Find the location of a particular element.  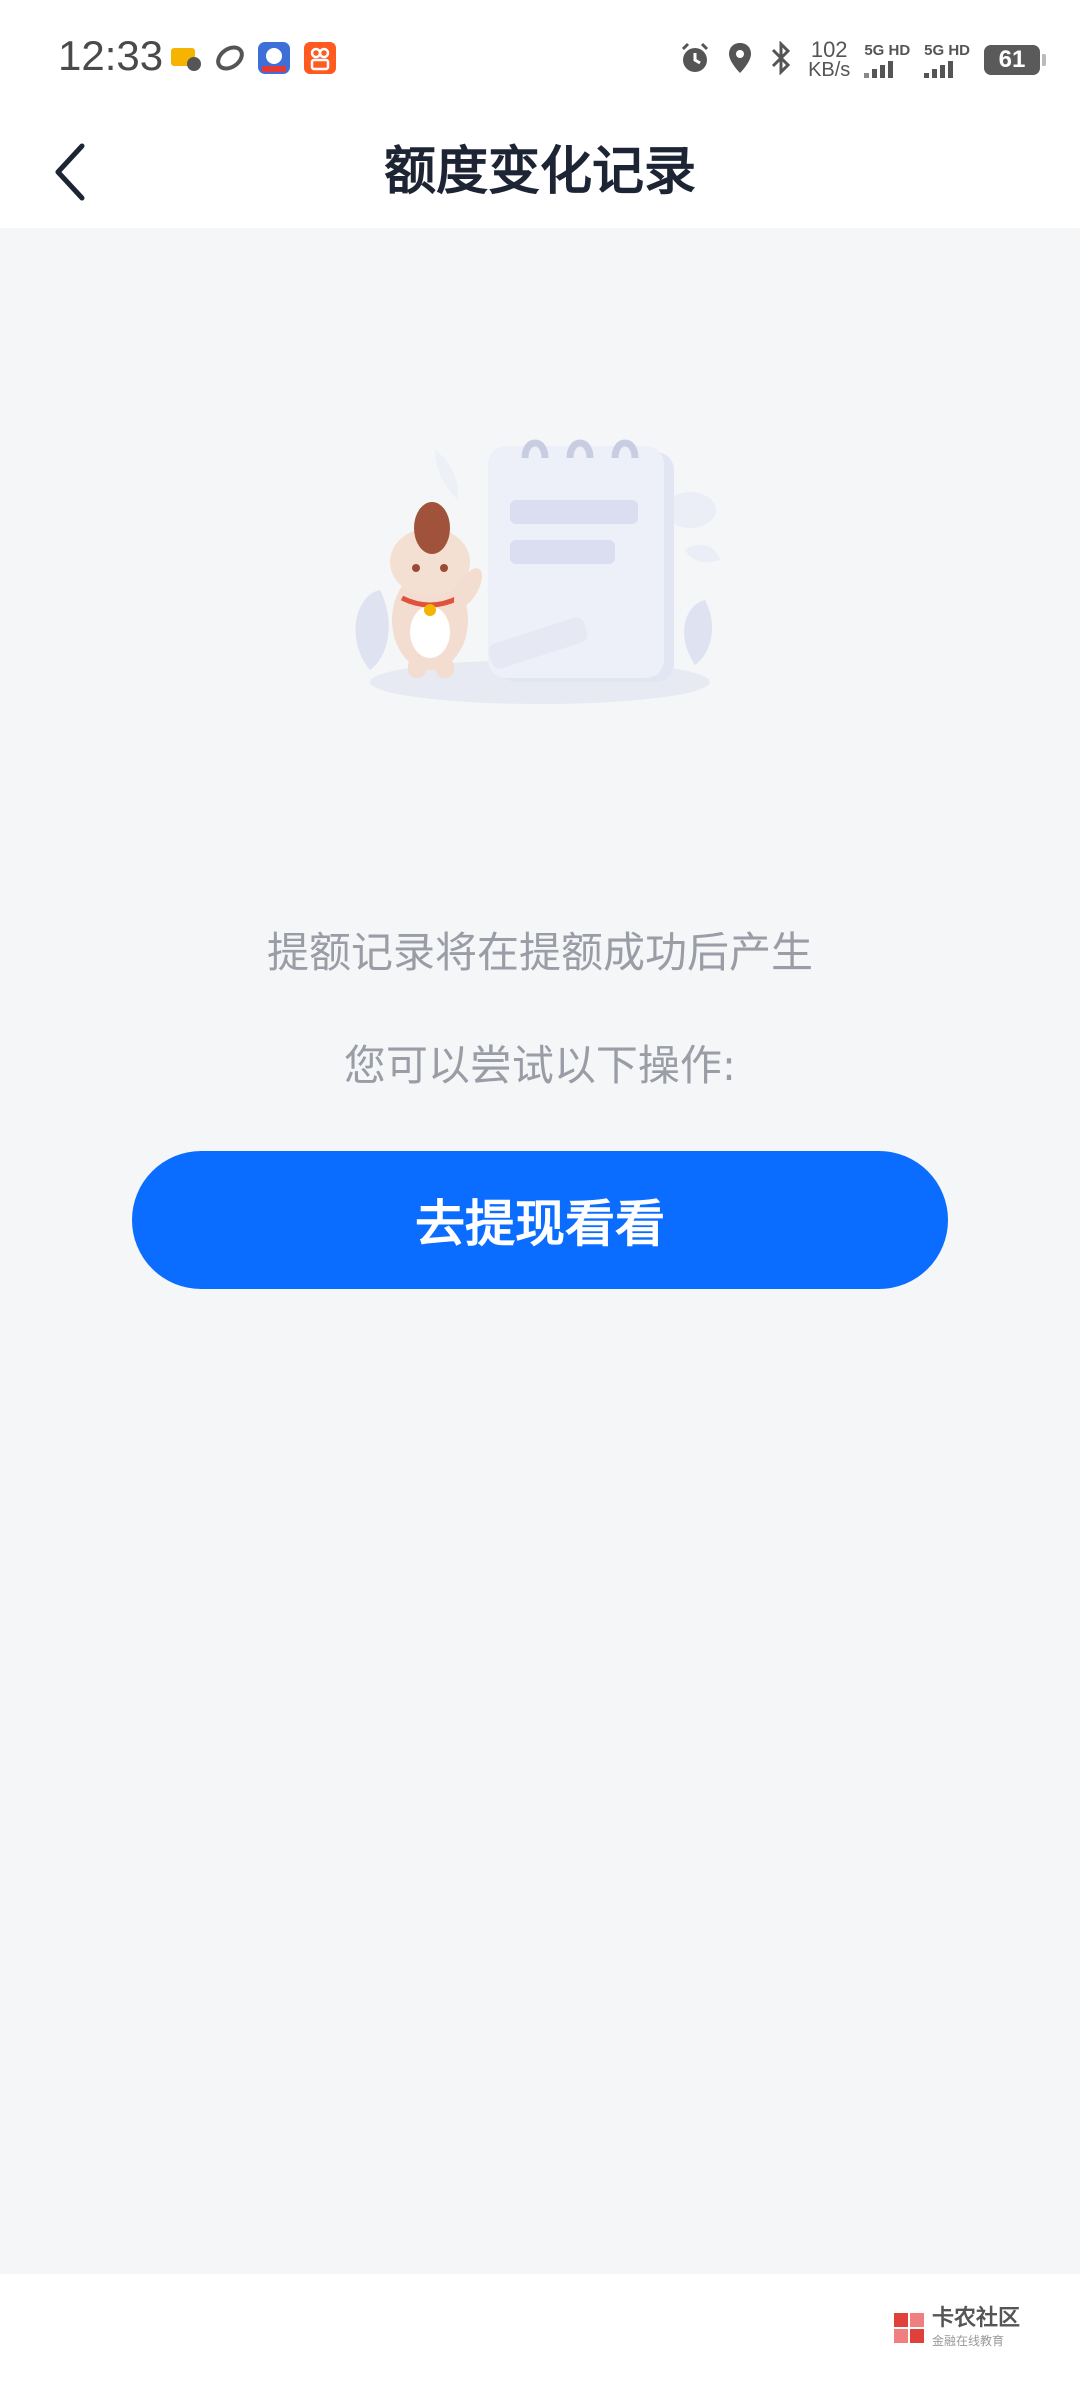

battery-level: 61 is located at coordinates (1012, 59).